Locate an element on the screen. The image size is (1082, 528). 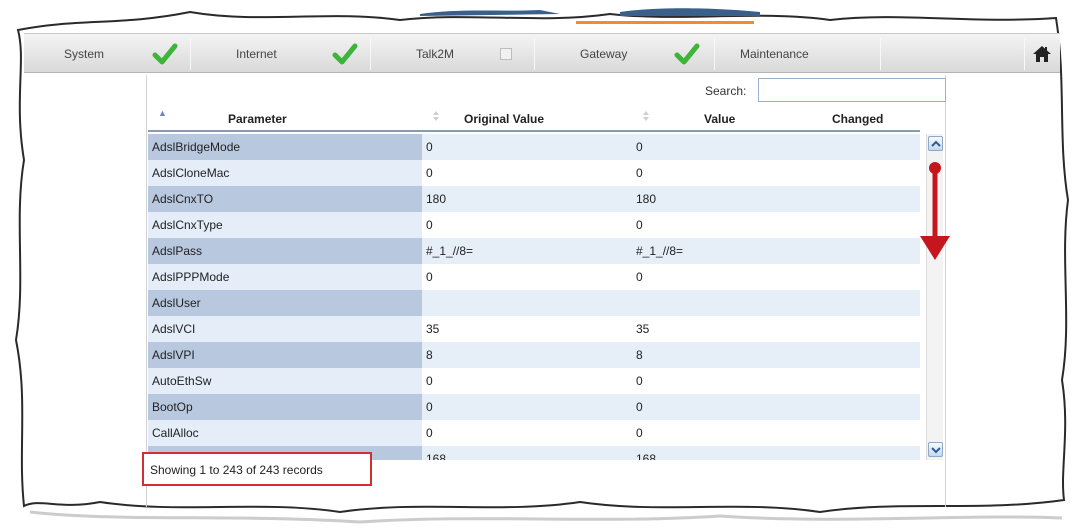
column-header-parameter: Parameter is located at coordinates (257, 119).